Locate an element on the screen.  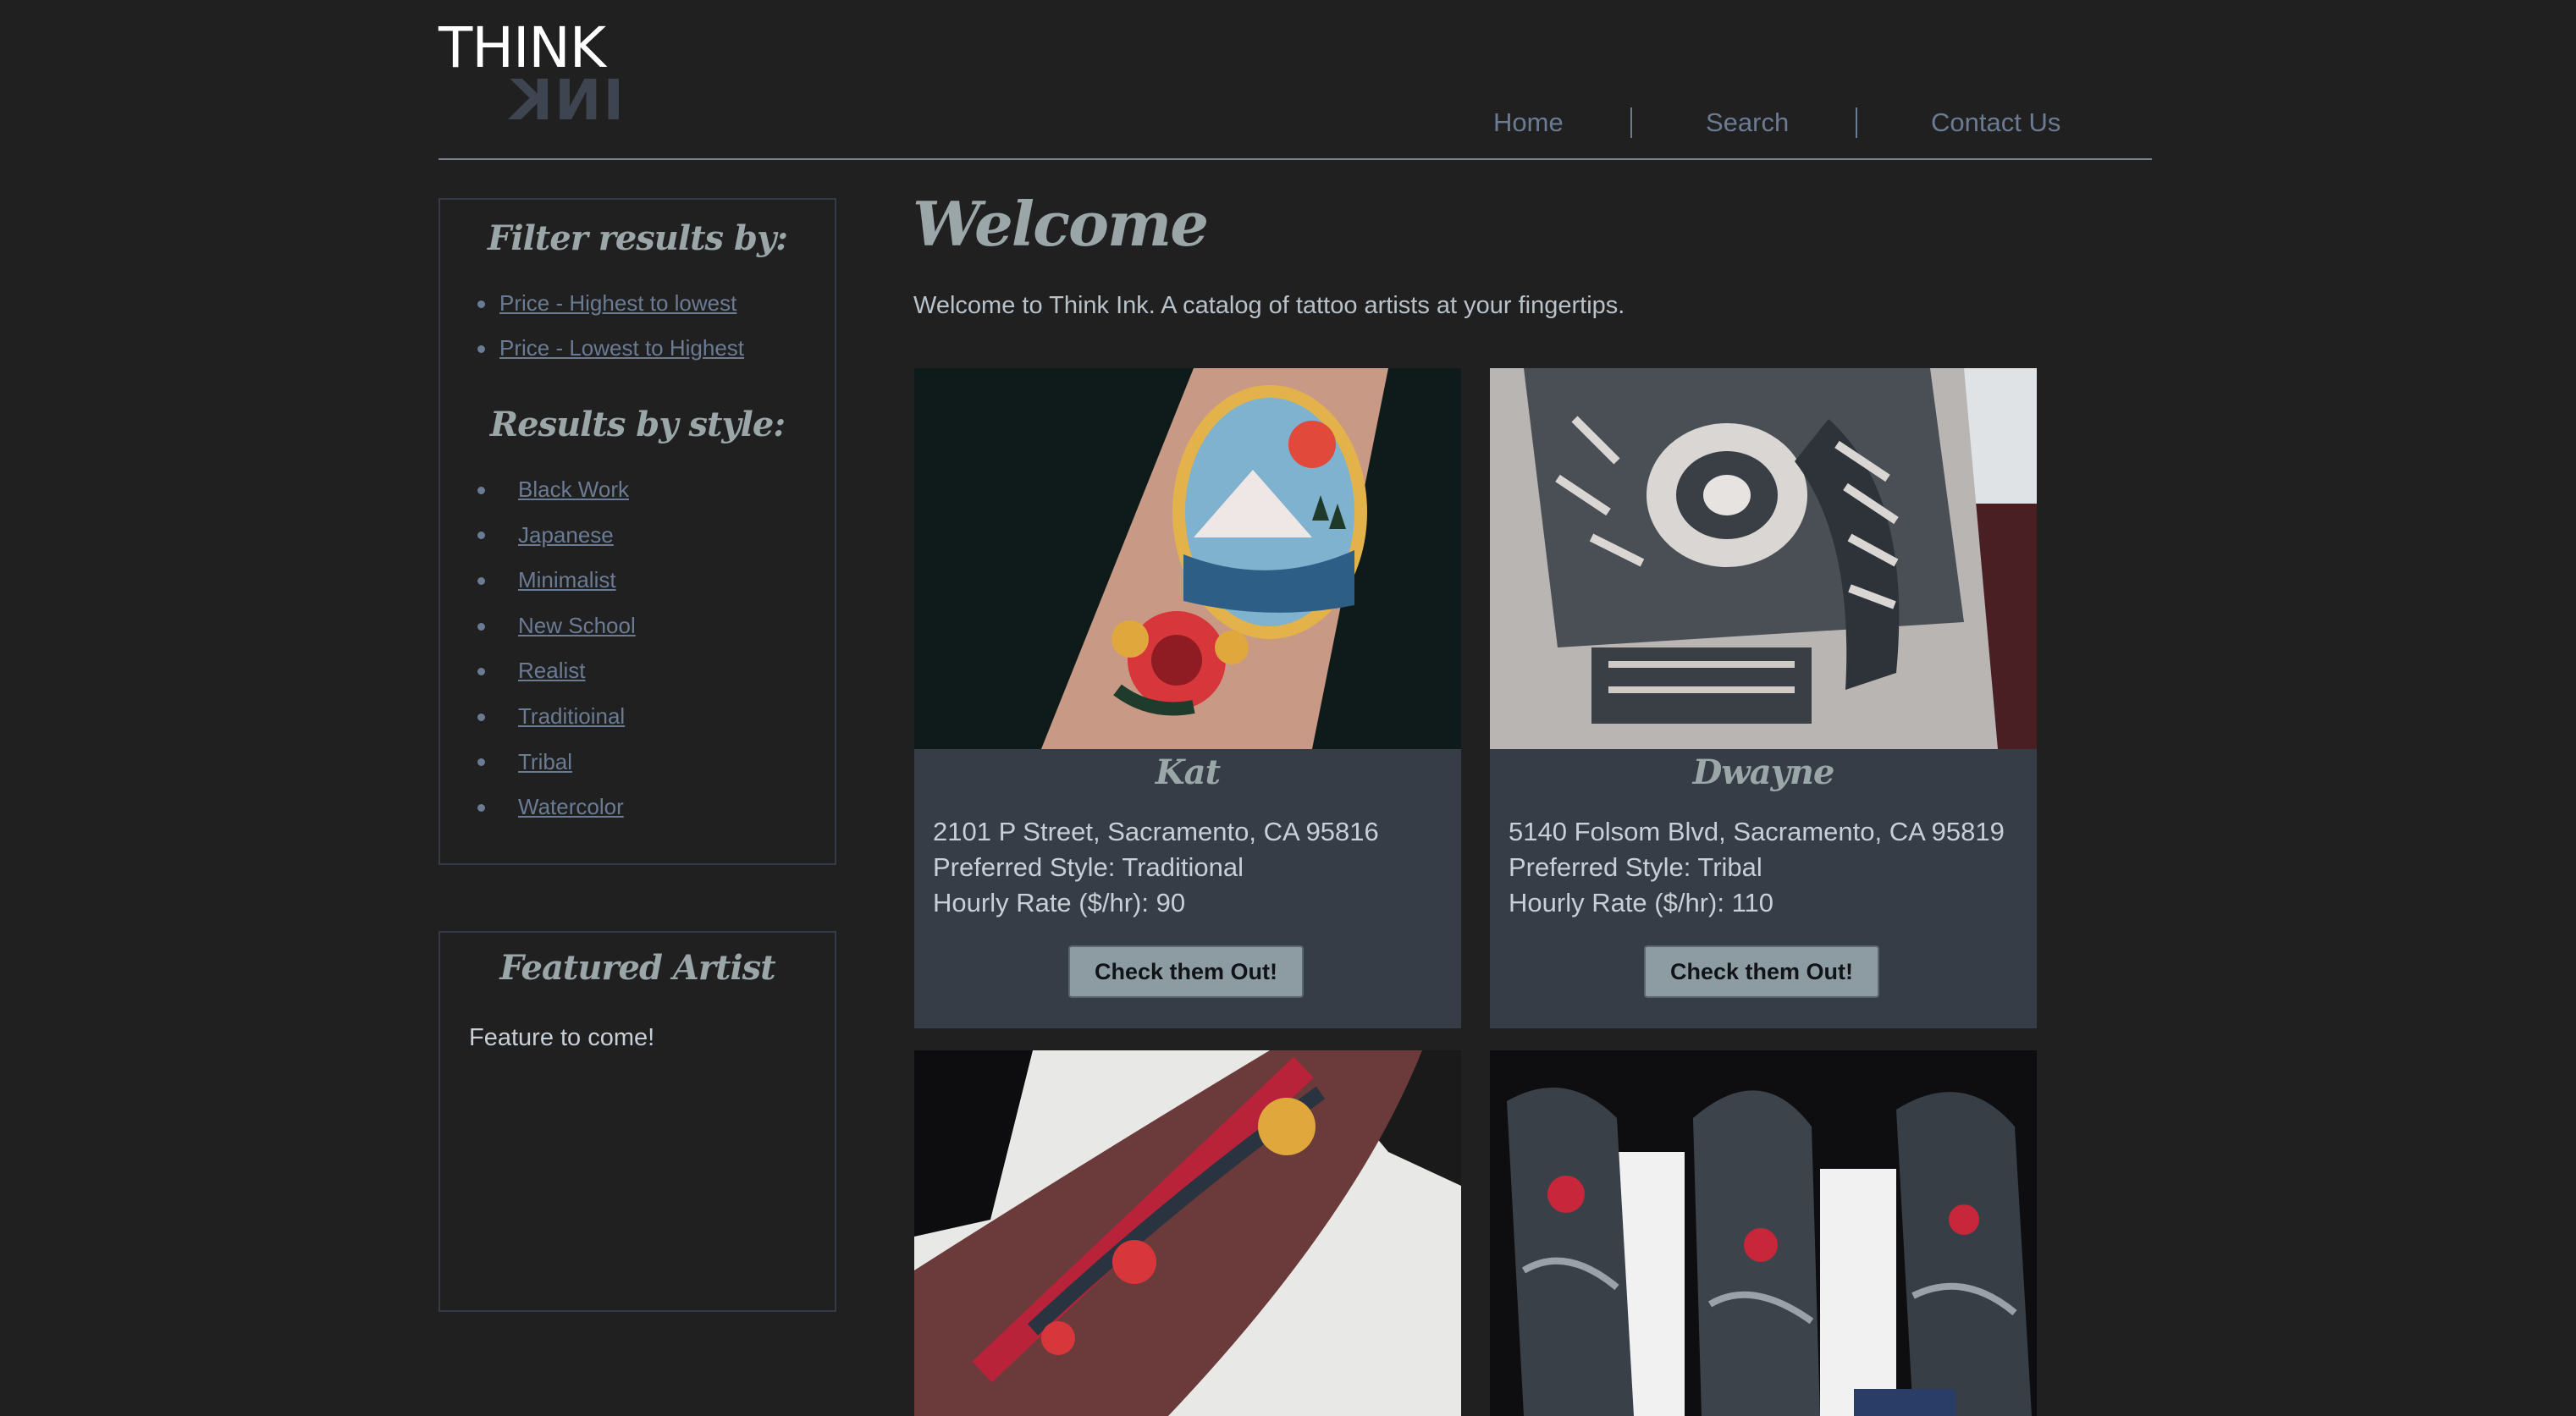
list-item: Tribal is located at coordinates (555, 762).